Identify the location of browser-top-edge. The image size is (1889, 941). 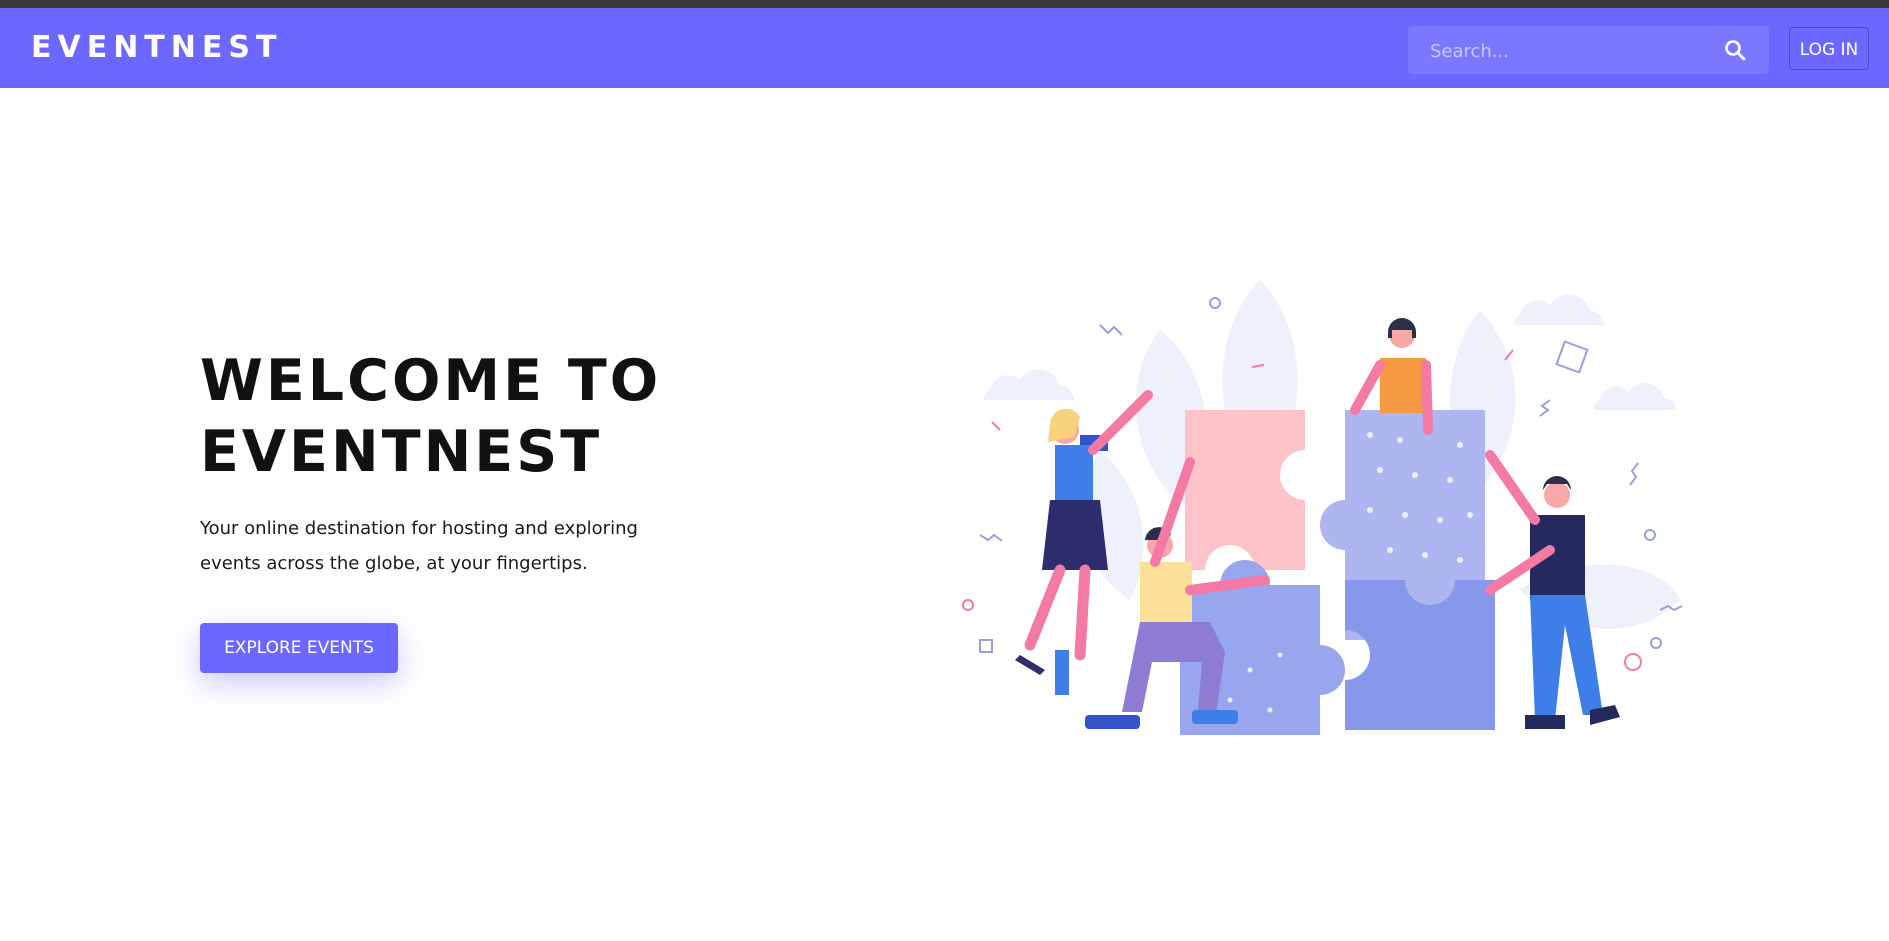
(944, 4).